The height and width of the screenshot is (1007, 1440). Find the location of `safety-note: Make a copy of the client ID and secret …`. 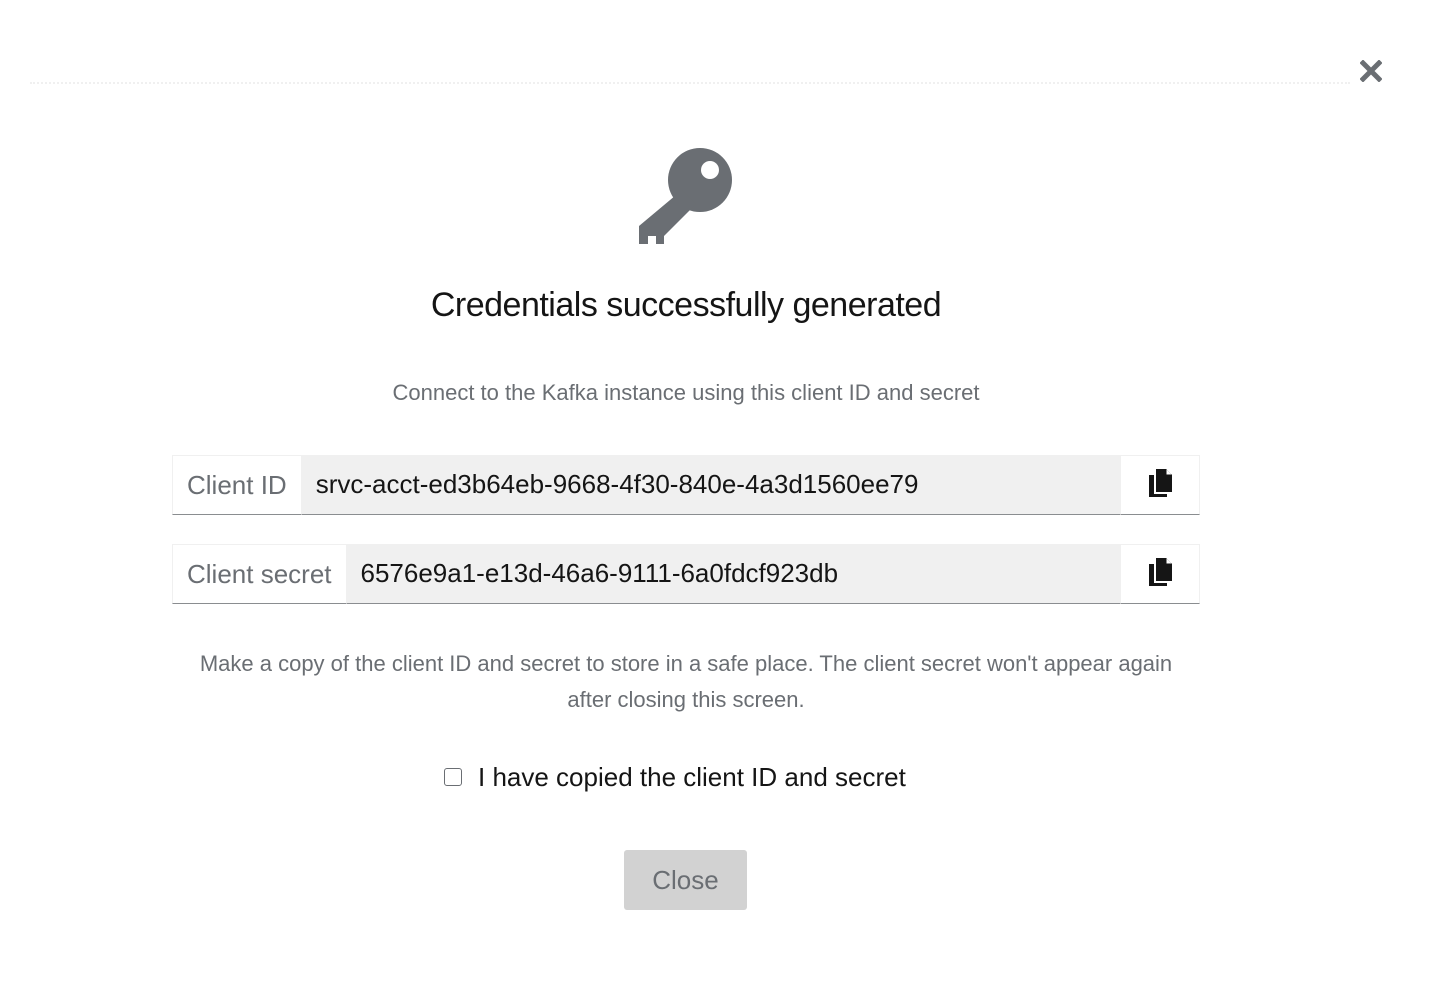

safety-note: Make a copy of the client ID and secret … is located at coordinates (686, 681).